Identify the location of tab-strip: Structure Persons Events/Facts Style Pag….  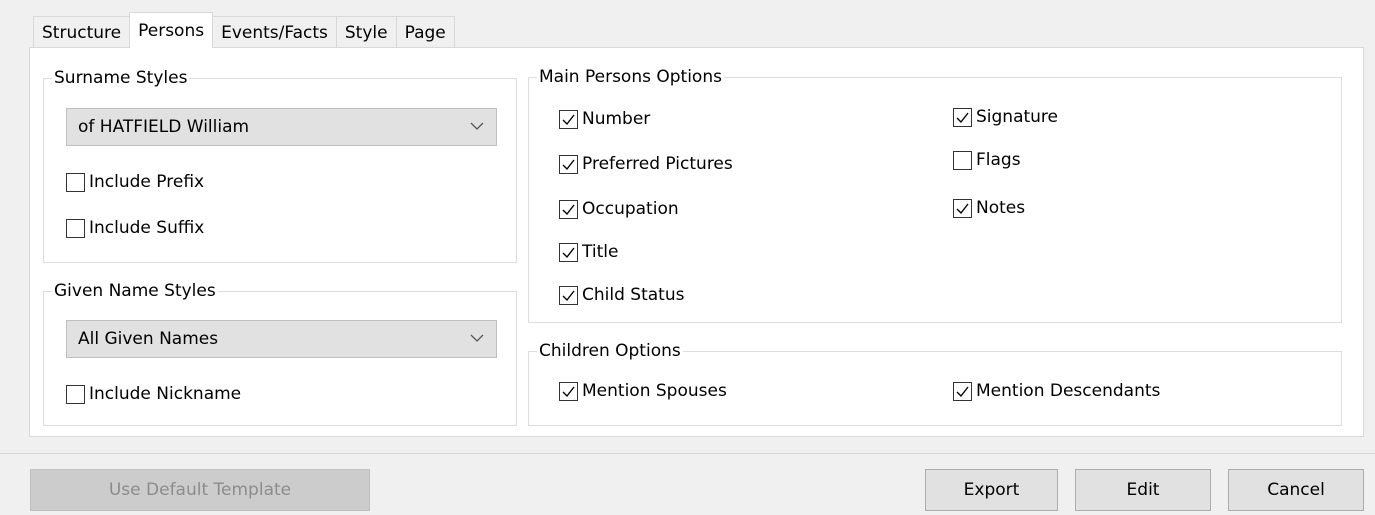
(244, 30).